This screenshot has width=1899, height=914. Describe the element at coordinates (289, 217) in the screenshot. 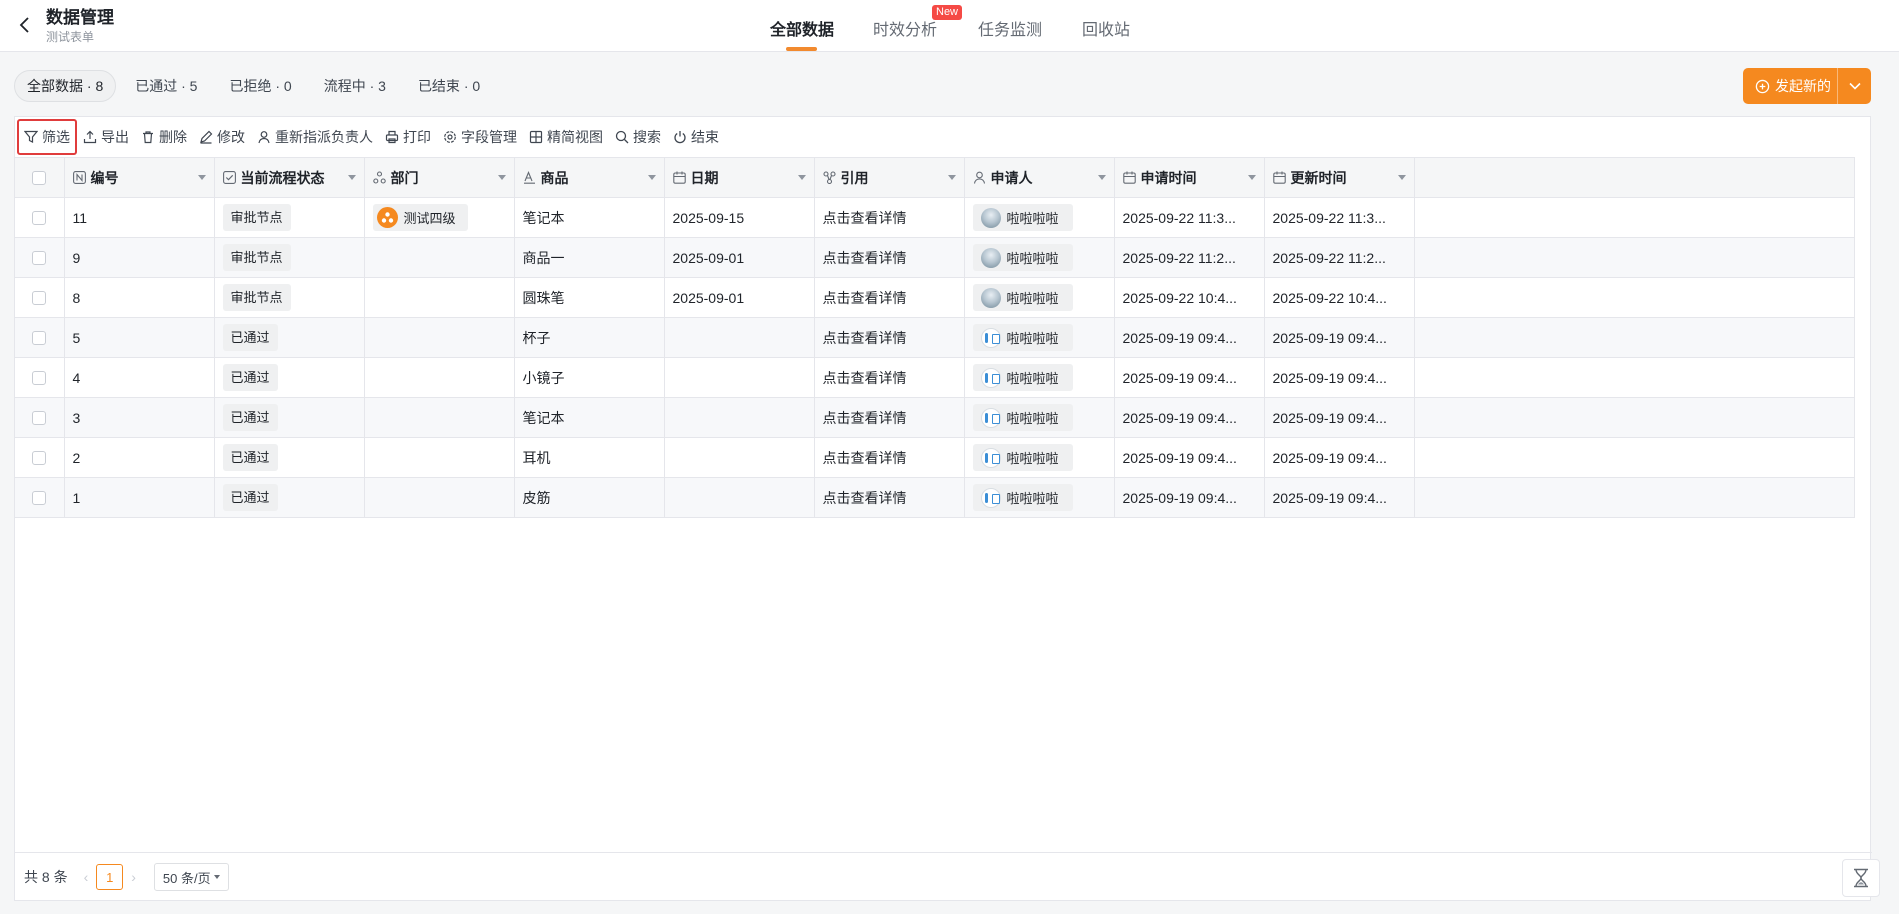

I see `cell-status: 审批节点` at that location.